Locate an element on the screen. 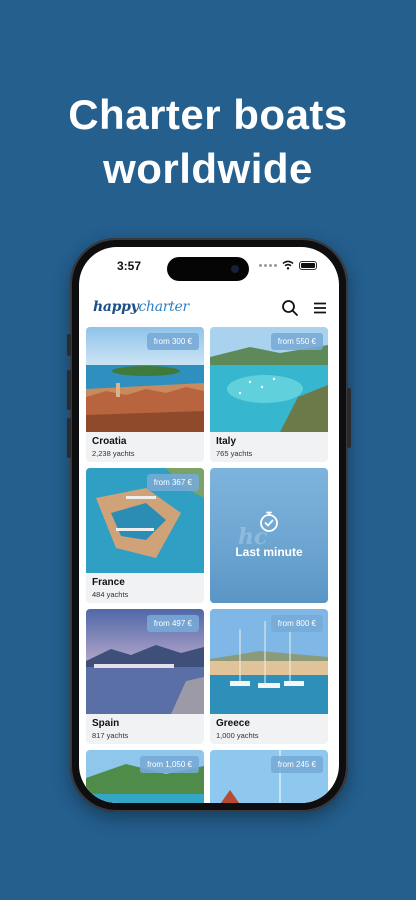  last-minute-card: hc Last minute is located at coordinates (269, 535).